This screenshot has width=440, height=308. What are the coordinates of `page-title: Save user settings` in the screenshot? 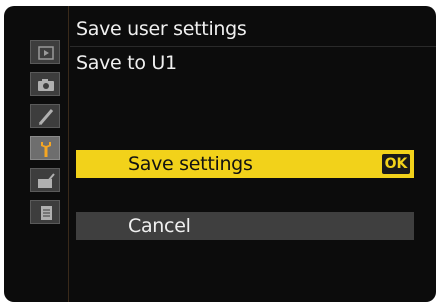 It's located at (161, 29).